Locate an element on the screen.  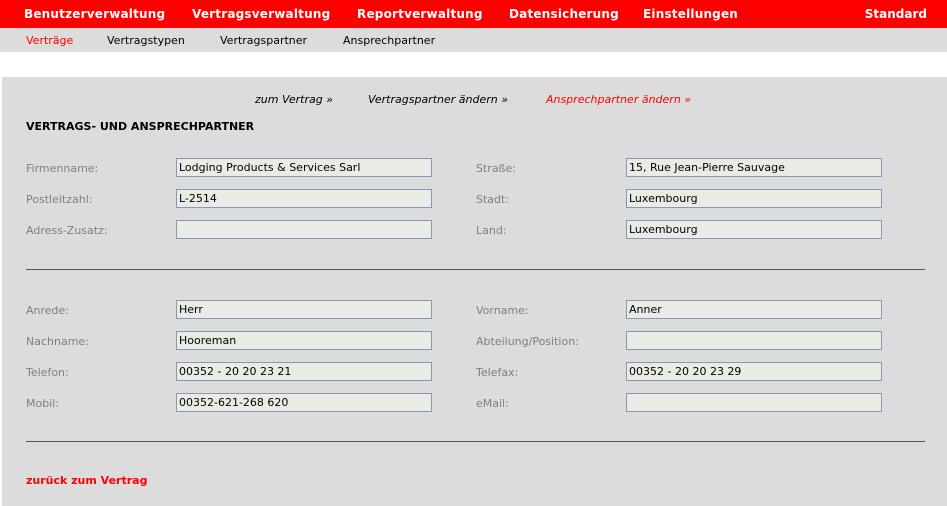
land-label: Land: is located at coordinates (491, 230).